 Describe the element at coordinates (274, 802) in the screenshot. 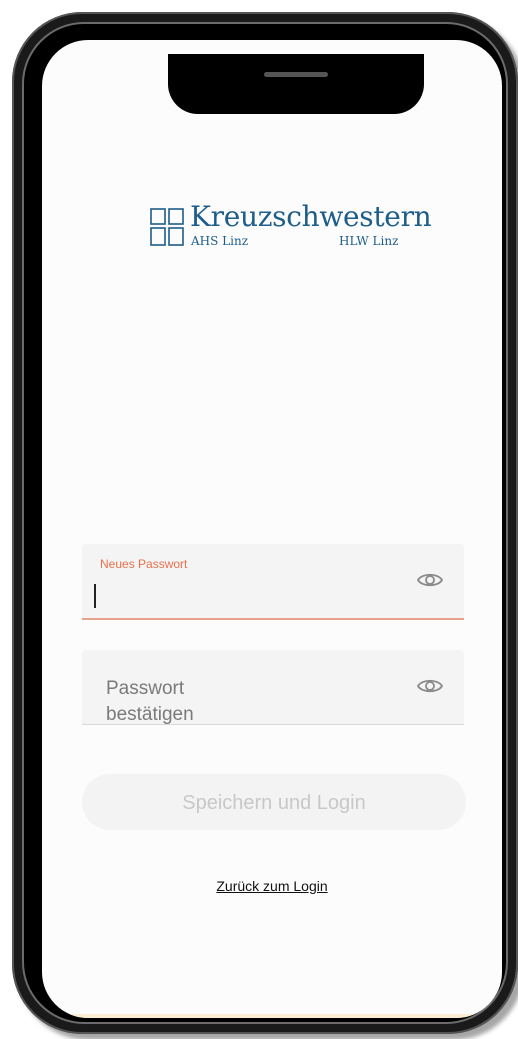

I see `save-and-login-button: Speichern und Login` at that location.